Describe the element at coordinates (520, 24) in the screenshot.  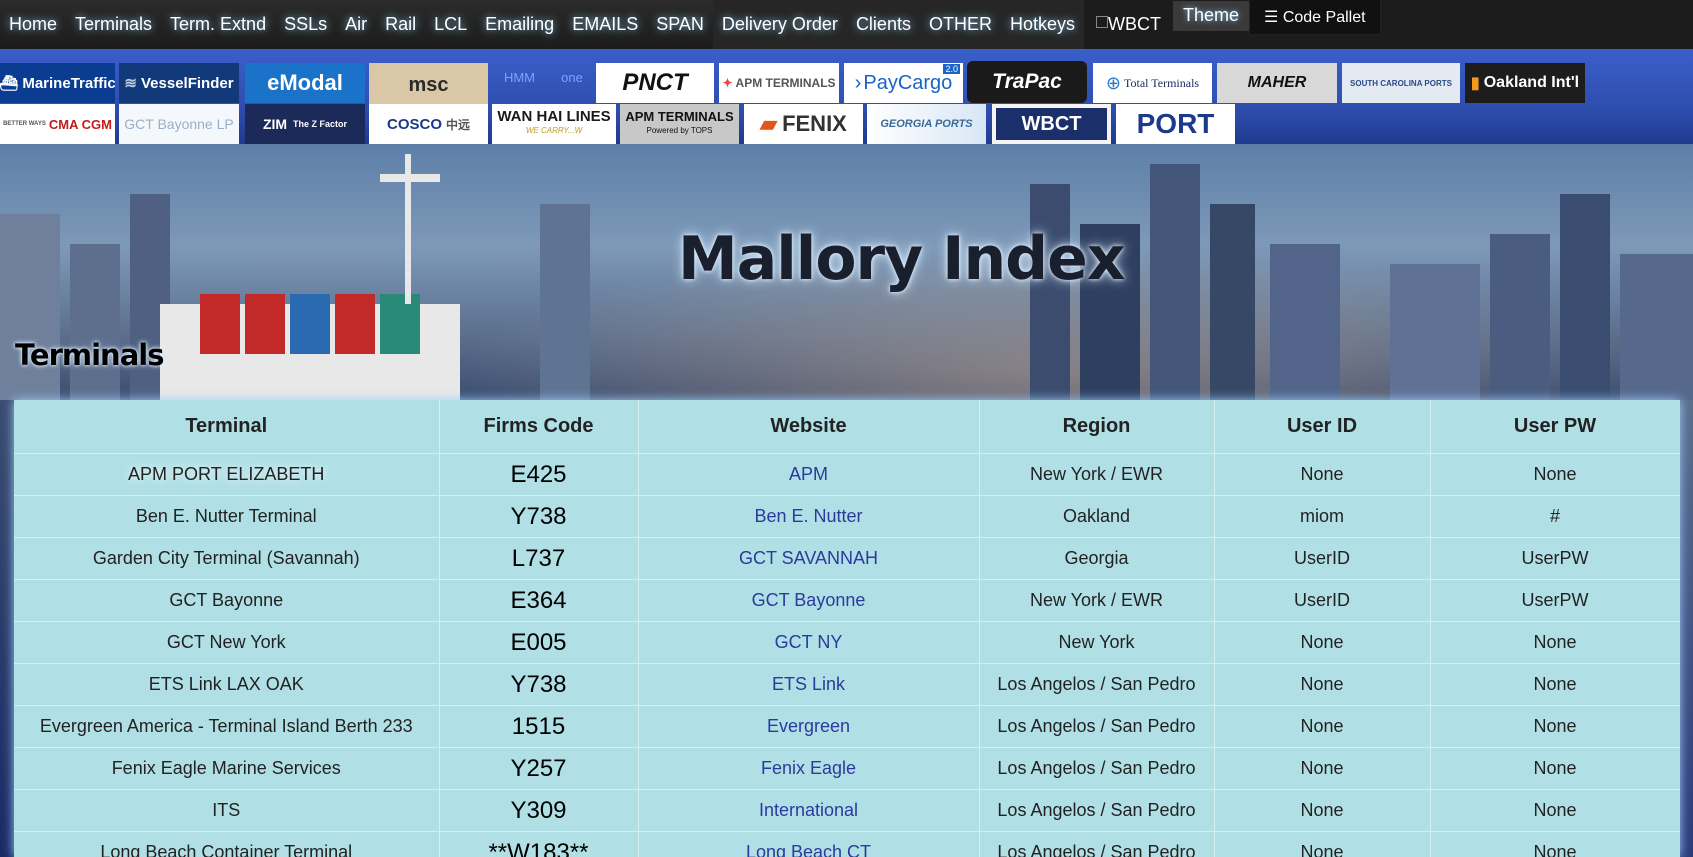
I see `nav-emailing: Emailing` at that location.